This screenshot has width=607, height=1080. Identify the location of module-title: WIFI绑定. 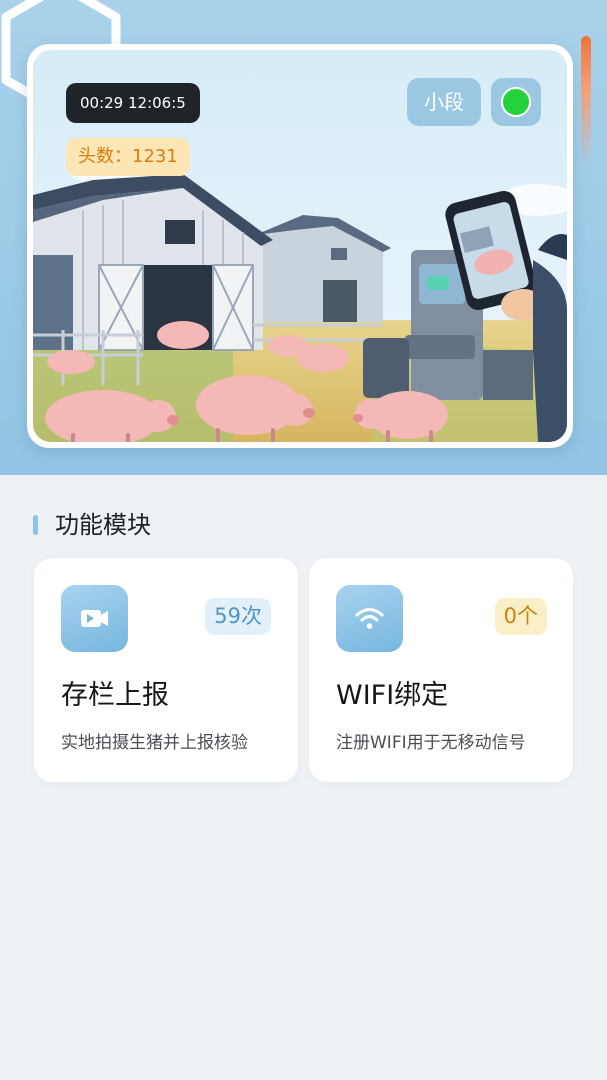
(392, 695).